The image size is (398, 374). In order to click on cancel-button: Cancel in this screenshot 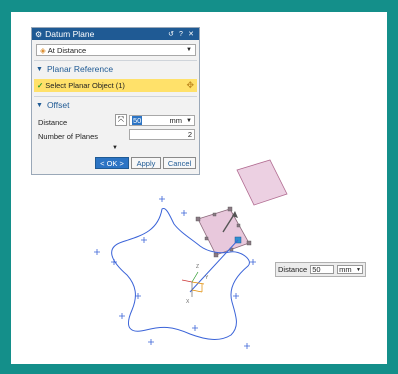, I will do `click(179, 163)`.